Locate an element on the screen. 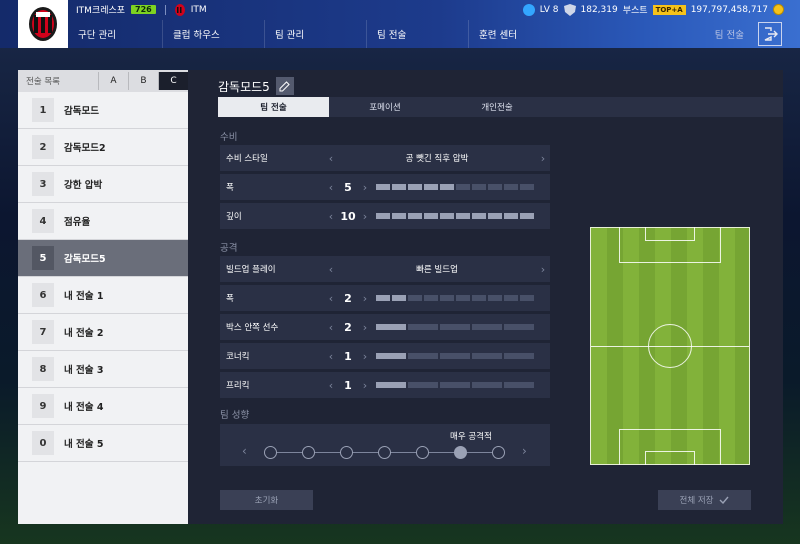  tactic-name: 내 전술 5 is located at coordinates (84, 444).